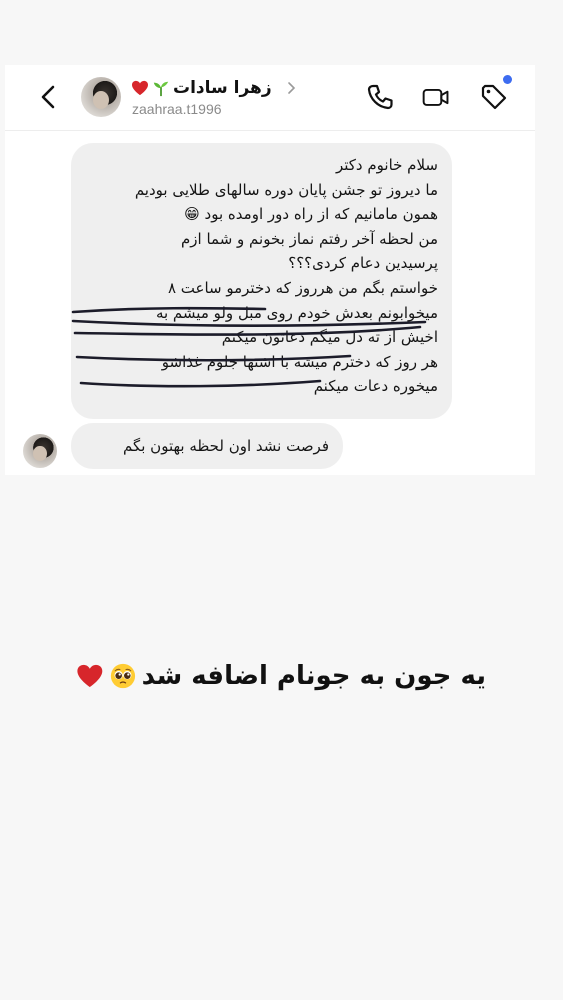  I want to click on contact-username: zaahraa.t1996, so click(177, 109).